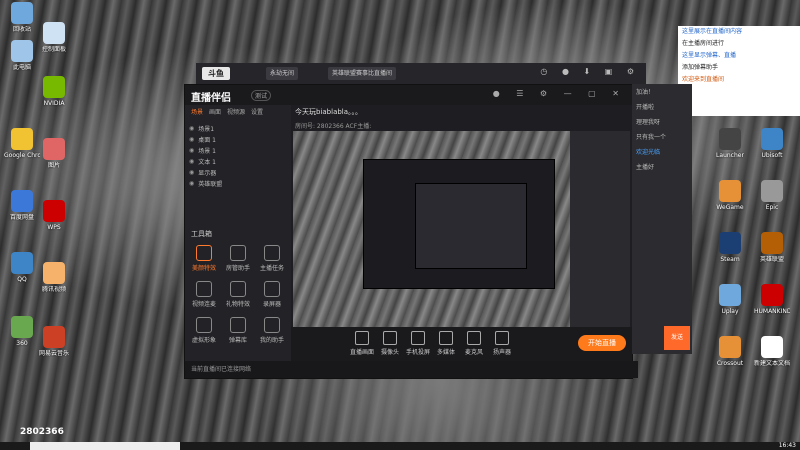  I want to click on desktop-icon: 回收站, so click(22, 17).